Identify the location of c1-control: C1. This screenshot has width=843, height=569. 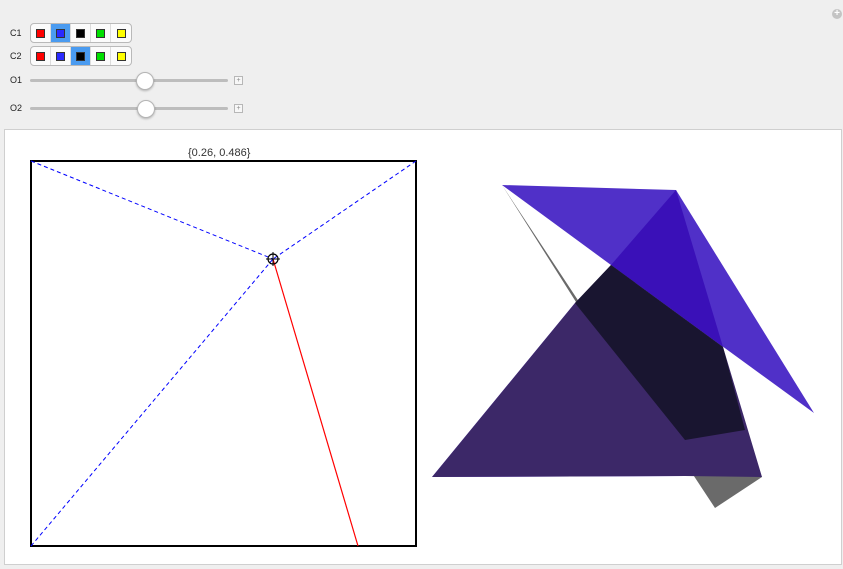
(71, 33).